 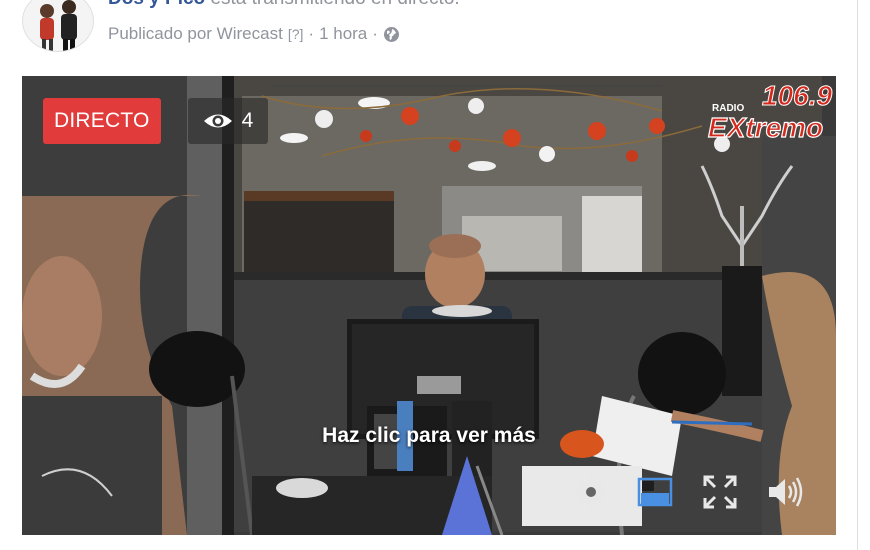 I want to click on settings-button, so click(x=591, y=492).